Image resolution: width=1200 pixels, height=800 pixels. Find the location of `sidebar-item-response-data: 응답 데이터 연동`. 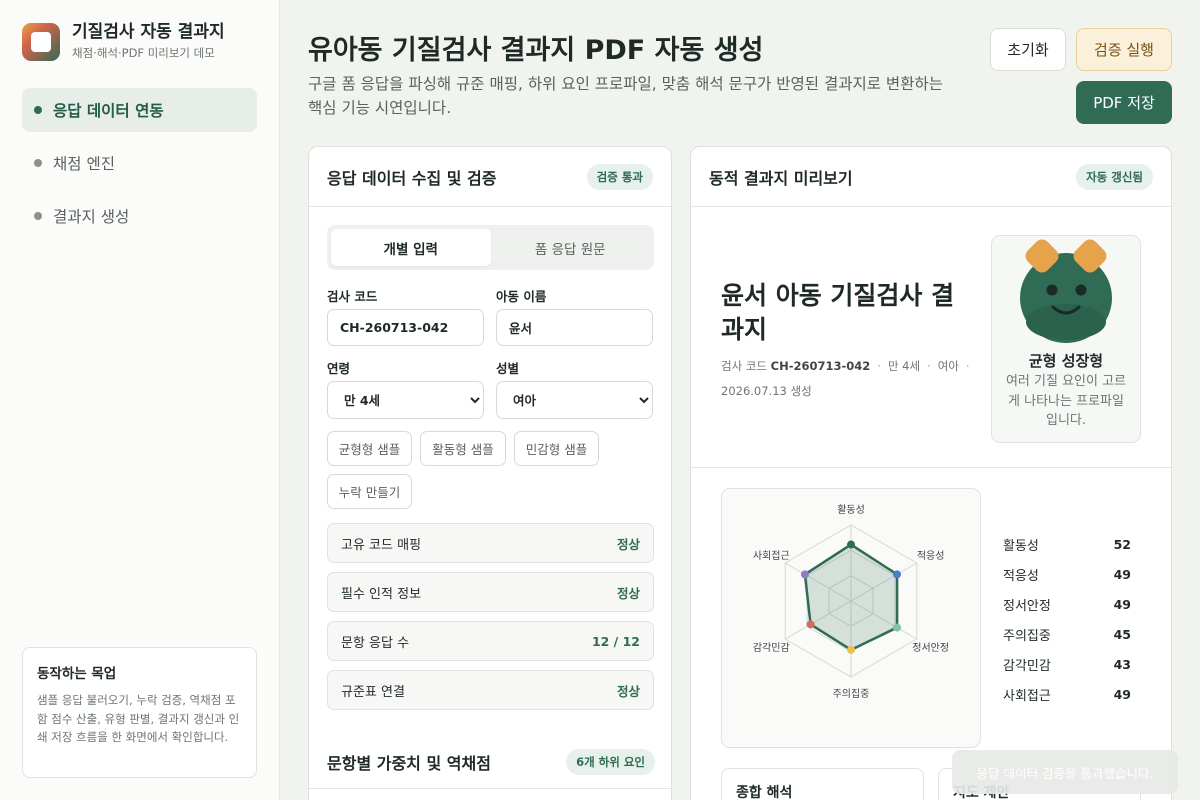

sidebar-item-response-data: 응답 데이터 연동 is located at coordinates (139, 110).